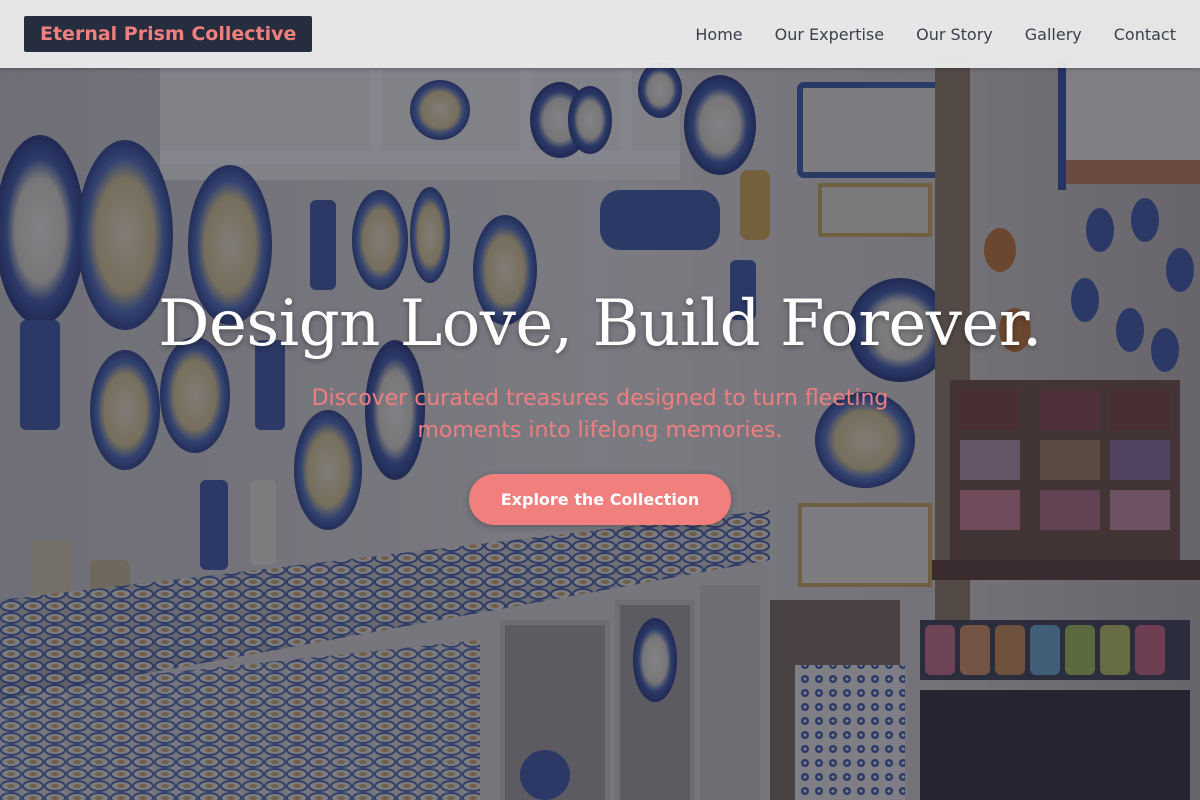 This screenshot has width=1200, height=800. What do you see at coordinates (1145, 34) in the screenshot?
I see `nav-link-contact: Contact` at bounding box center [1145, 34].